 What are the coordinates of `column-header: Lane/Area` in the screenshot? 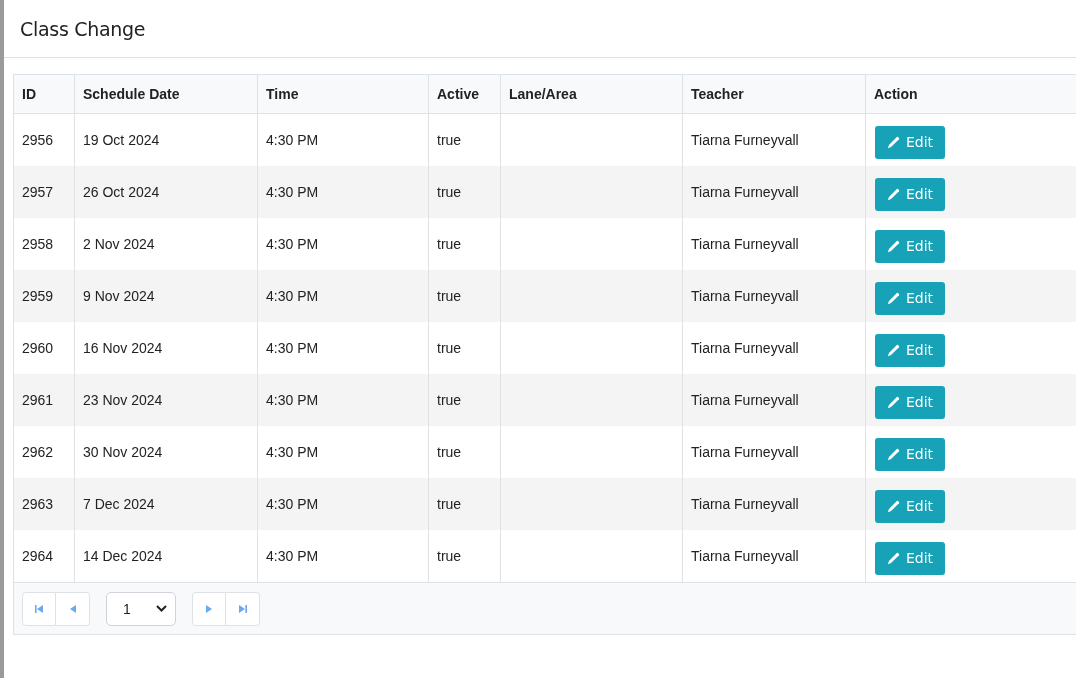 It's located at (592, 94).